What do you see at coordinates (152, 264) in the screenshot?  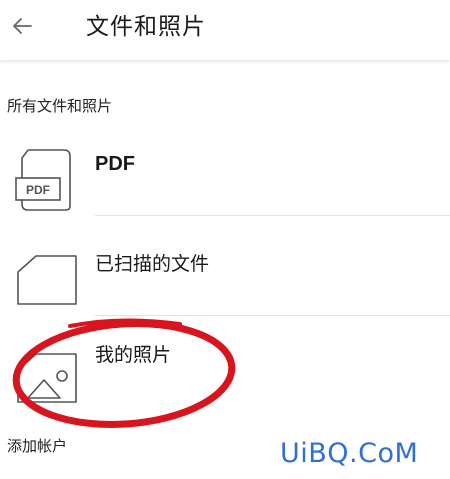 I see `list-item-label-scanned-files: 已扫描的文件` at bounding box center [152, 264].